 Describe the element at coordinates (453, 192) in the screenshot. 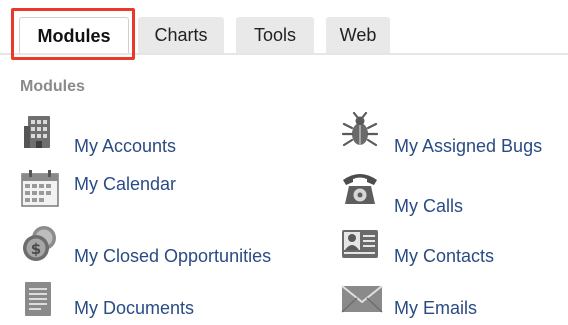

I see `module-item-my-calls: My Calls` at that location.